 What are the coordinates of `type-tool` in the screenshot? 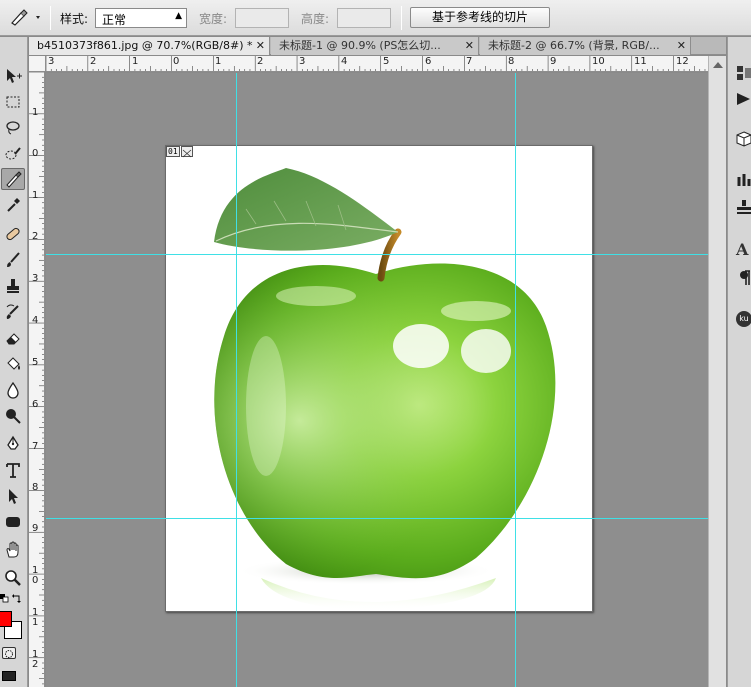 It's located at (13, 470).